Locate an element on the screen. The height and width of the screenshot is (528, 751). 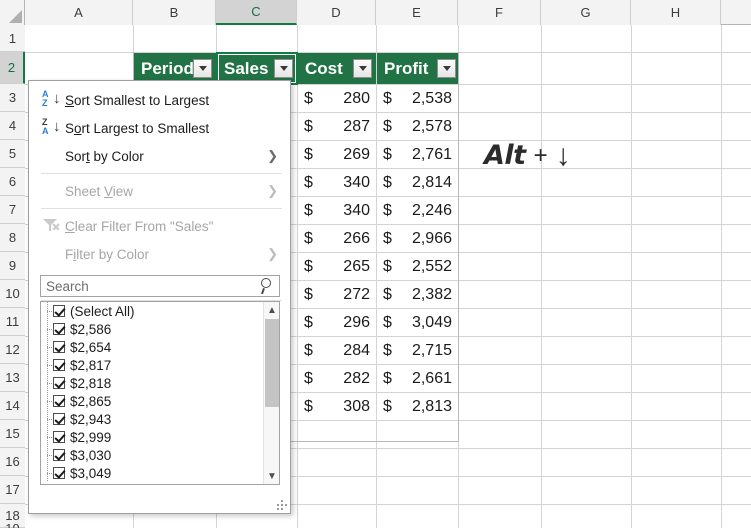
row-header-9: 9 is located at coordinates (12, 266).